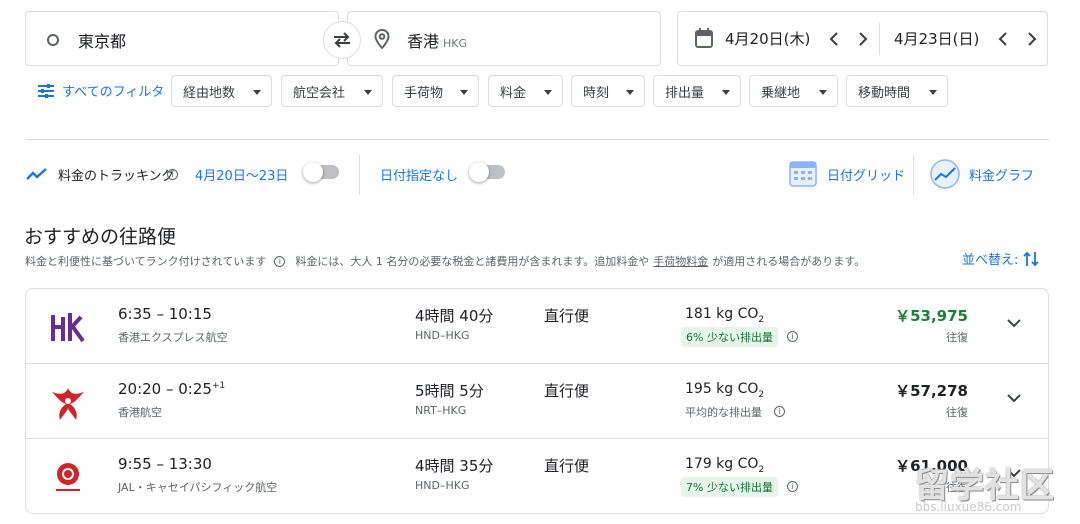 This screenshot has width=1080, height=524. Describe the element at coordinates (525, 91) in the screenshot. I see `filter-price-button: 料金` at that location.